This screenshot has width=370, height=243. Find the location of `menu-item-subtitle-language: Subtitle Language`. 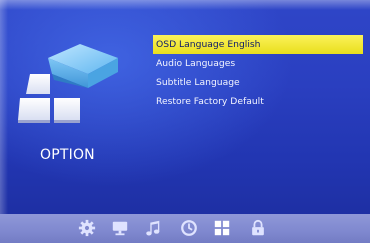

menu-item-subtitle-language: Subtitle Language is located at coordinates (258, 82).